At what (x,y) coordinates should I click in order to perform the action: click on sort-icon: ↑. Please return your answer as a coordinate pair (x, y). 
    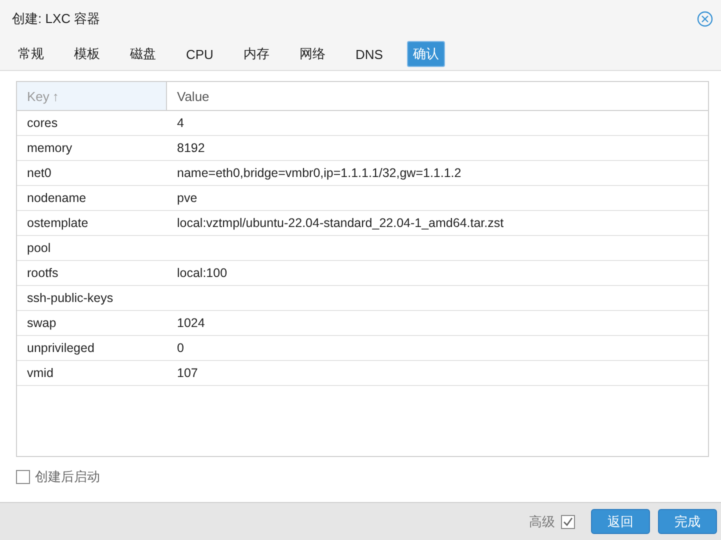
    Looking at the image, I should click on (55, 96).